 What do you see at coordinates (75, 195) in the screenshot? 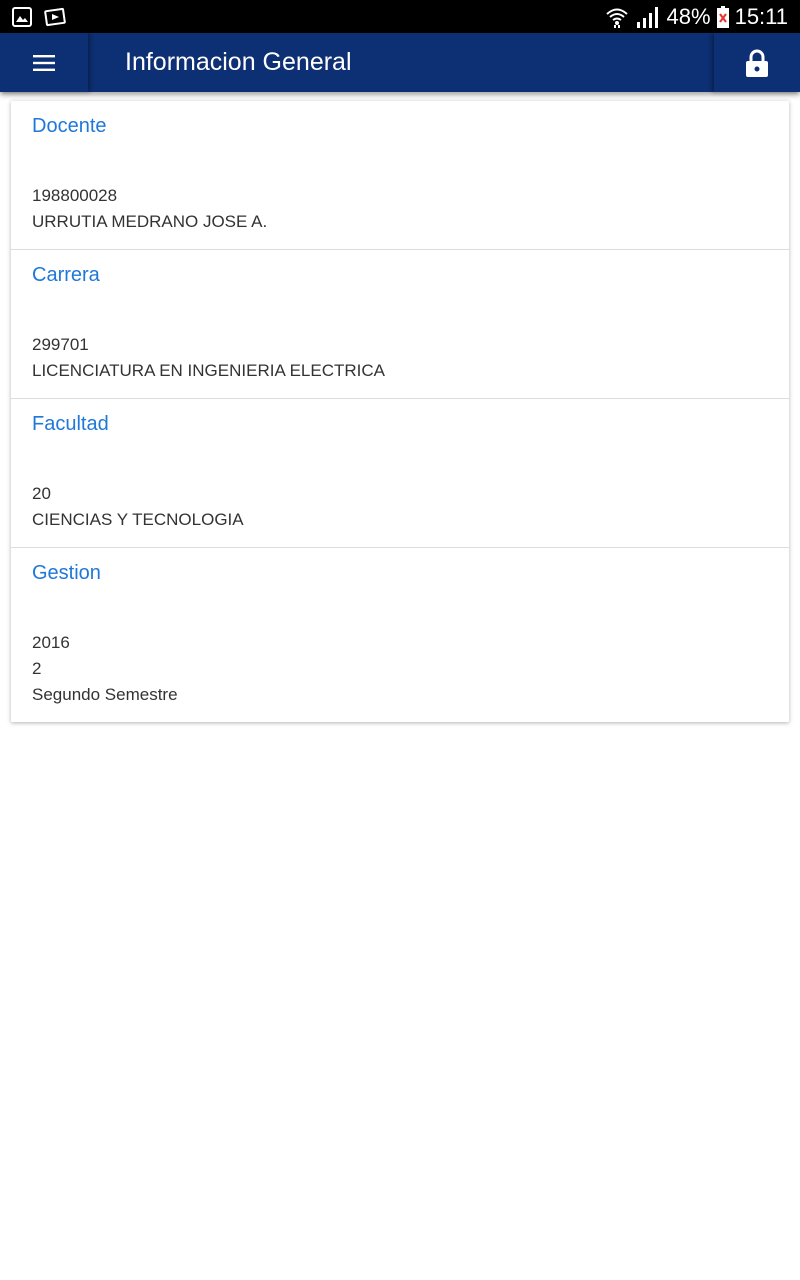
I see `section-line: 198800028` at bounding box center [75, 195].